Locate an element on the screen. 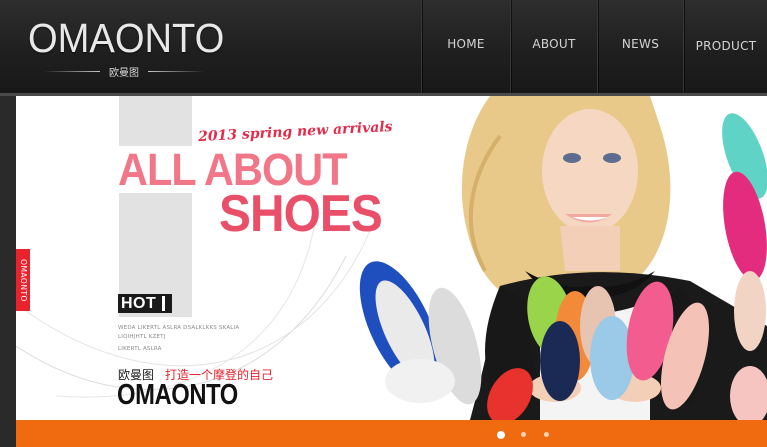 The image size is (767, 447). nav-product: PRODUCT is located at coordinates (725, 46).